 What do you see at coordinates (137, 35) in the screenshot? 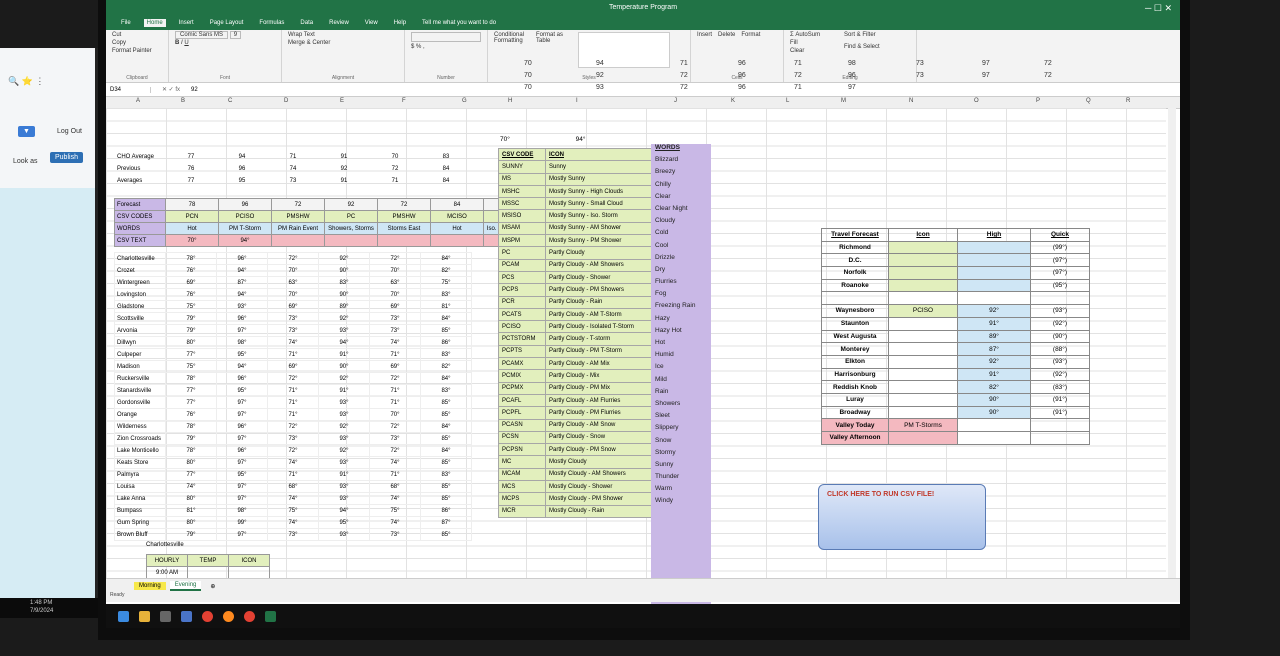
I see `cut-button: Cut` at bounding box center [137, 35].